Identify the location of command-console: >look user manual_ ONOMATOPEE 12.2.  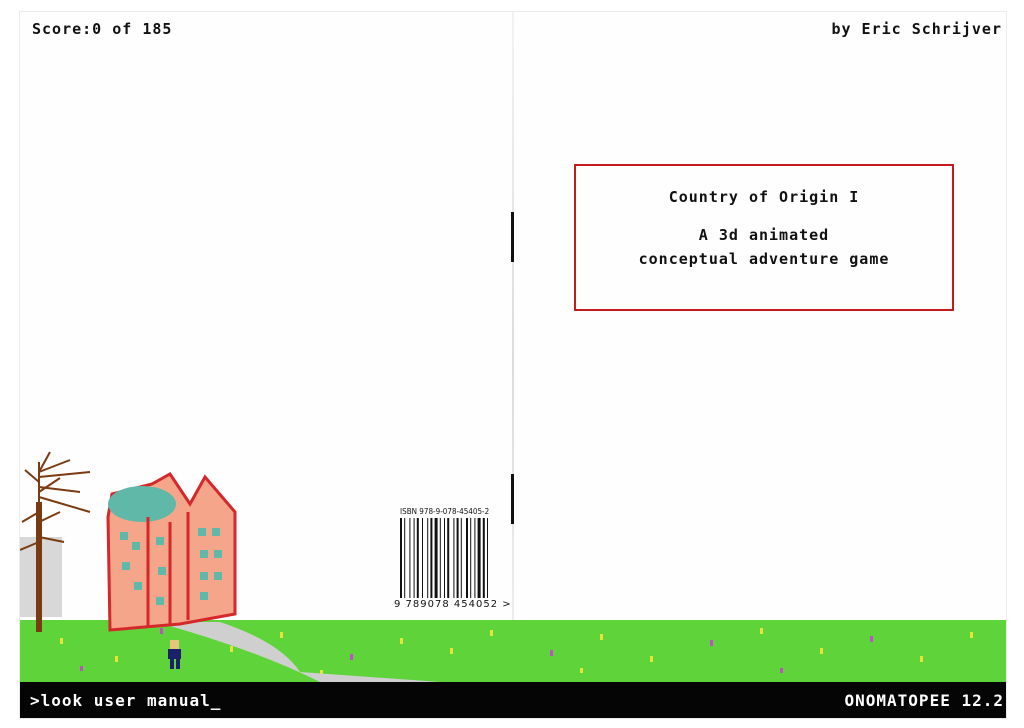
(513, 700).